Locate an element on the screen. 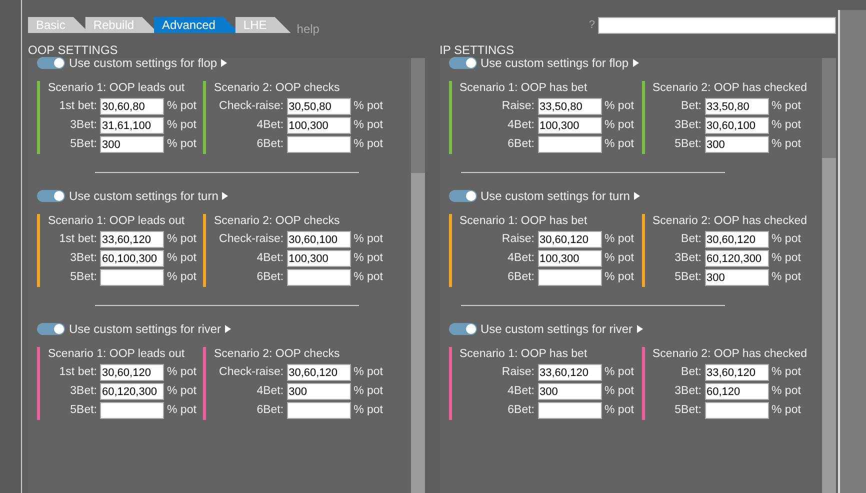 Image resolution: width=866 pixels, height=493 pixels. toggle-label: Use custom settings for turn is located at coordinates (555, 196).